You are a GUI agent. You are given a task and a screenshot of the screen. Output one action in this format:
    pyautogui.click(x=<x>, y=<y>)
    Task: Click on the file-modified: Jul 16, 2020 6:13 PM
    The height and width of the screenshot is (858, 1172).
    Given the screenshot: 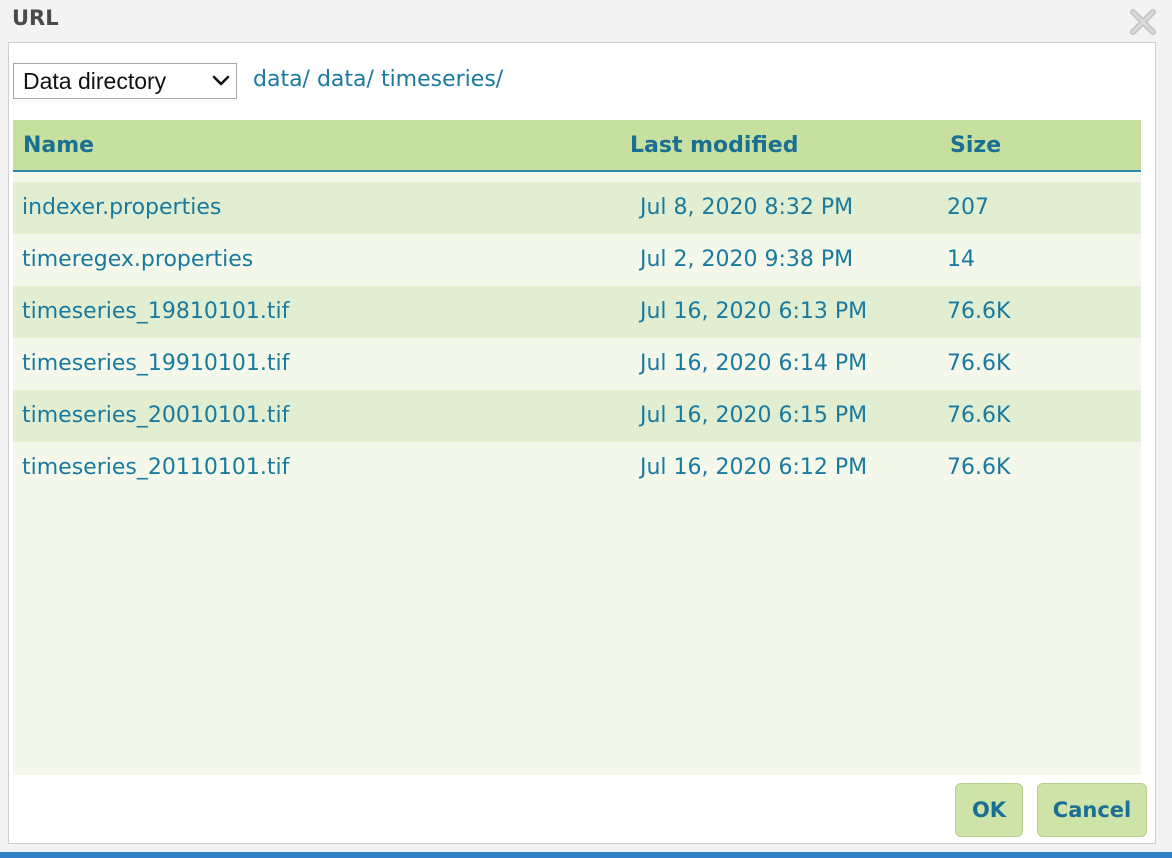 What is the action you would take?
    pyautogui.click(x=754, y=311)
    